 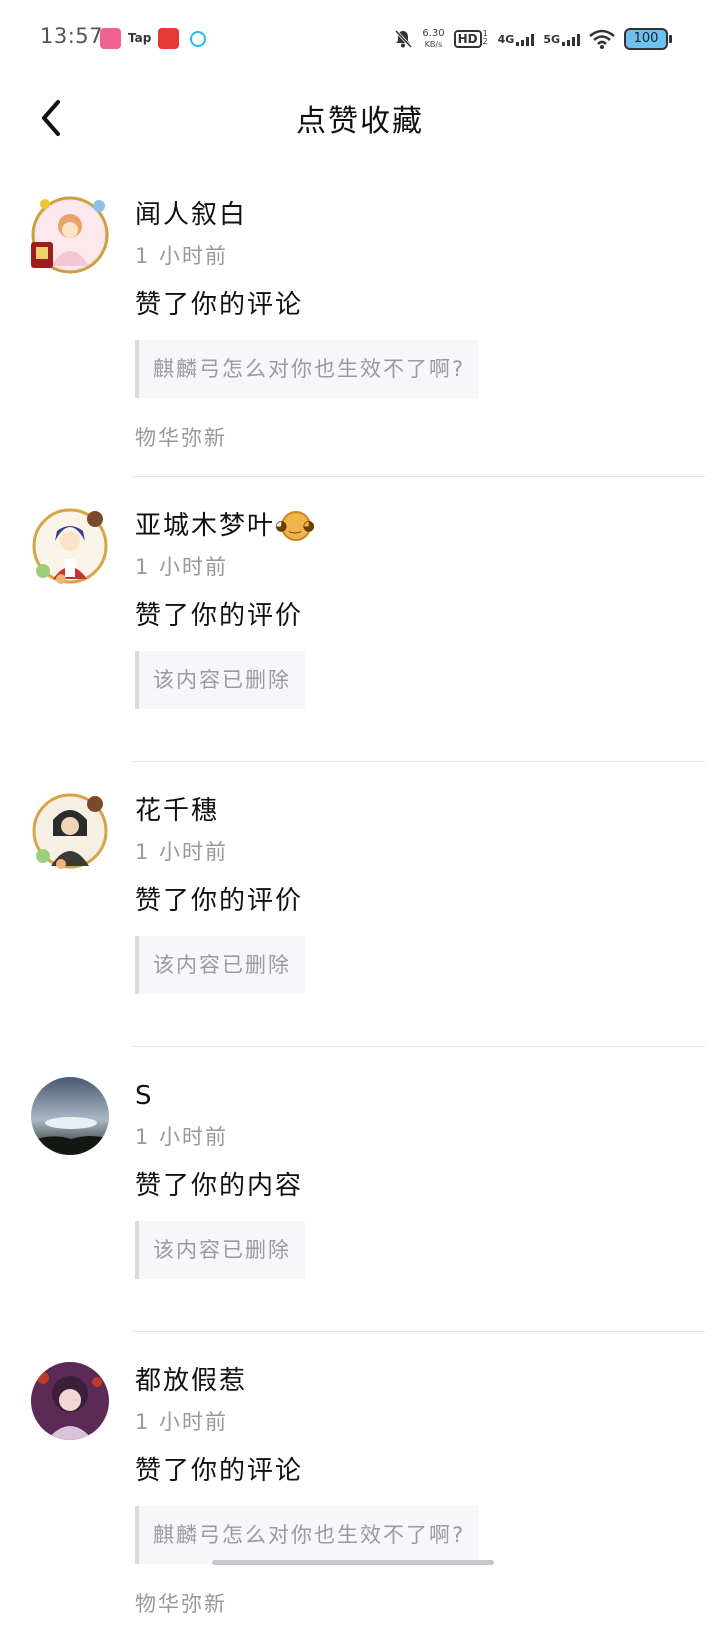 I want to click on anime-character-avatar, so click(x=70, y=831).